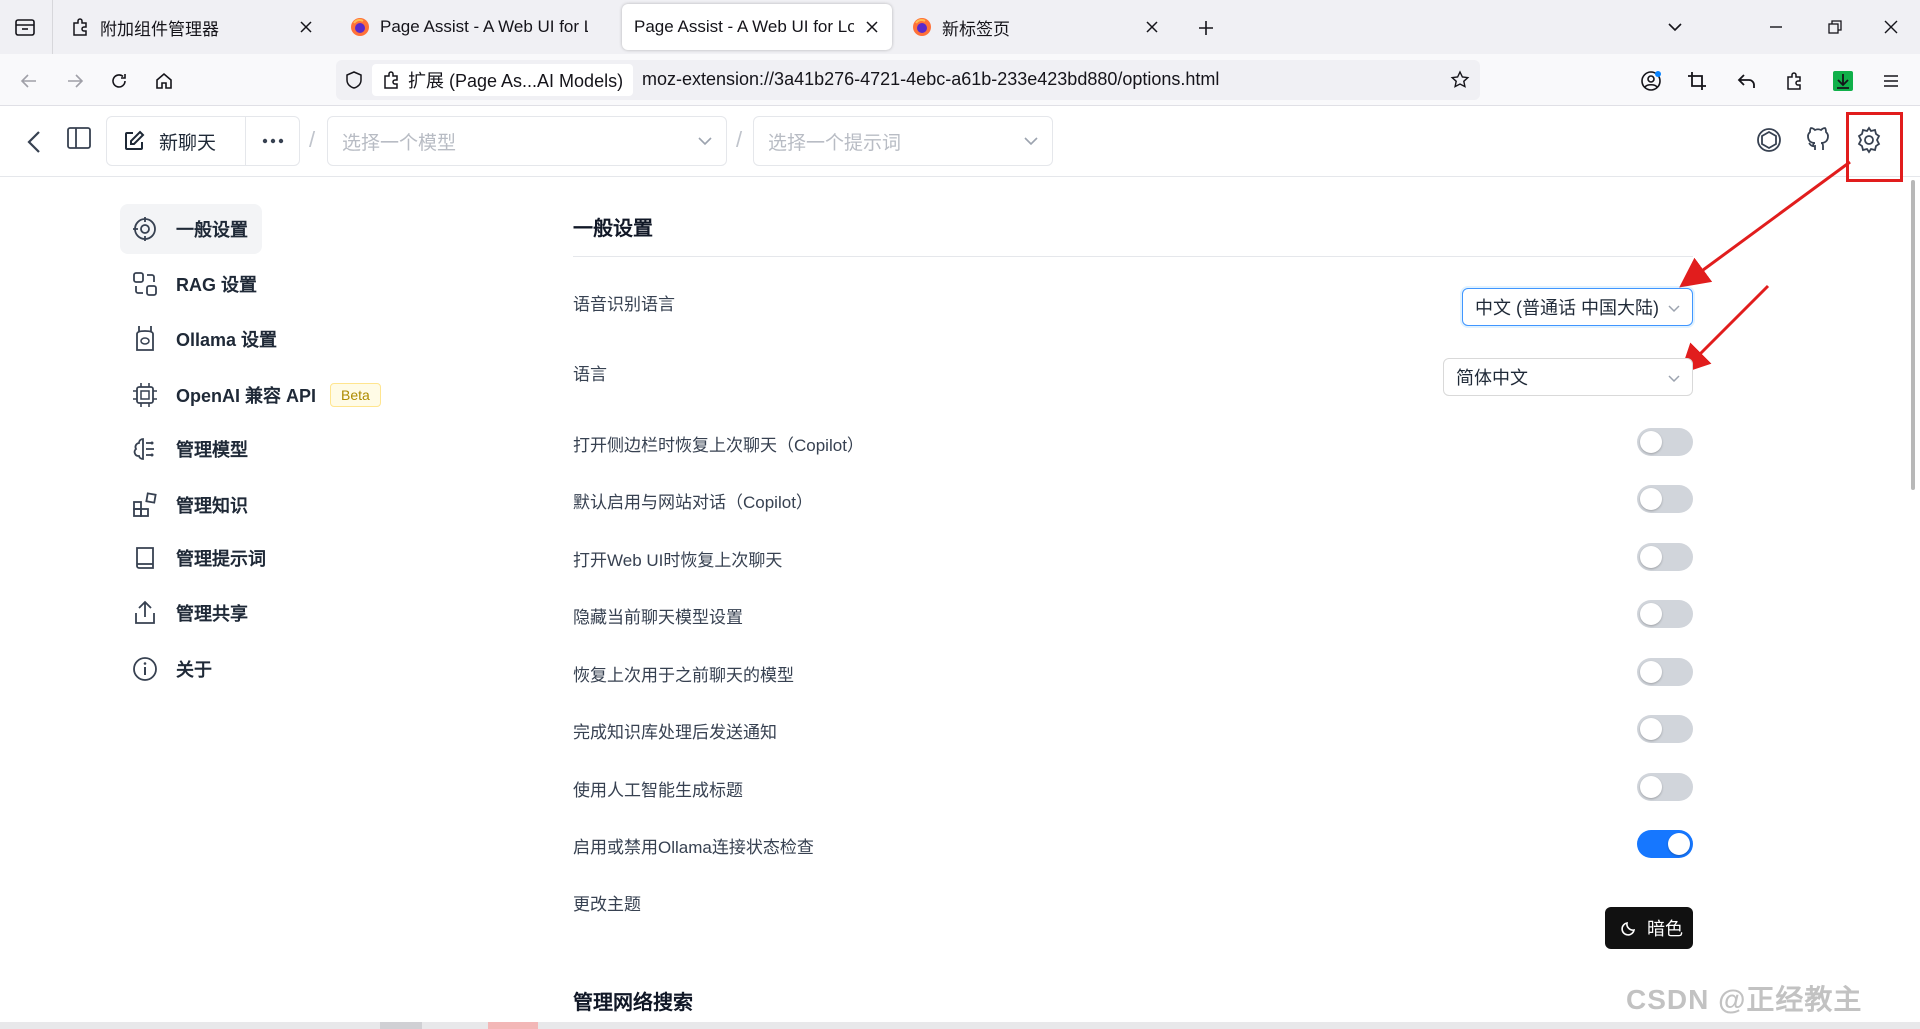 The height and width of the screenshot is (1029, 1920). Describe the element at coordinates (1036, 27) in the screenshot. I see `tab-new-tab: 新标签页` at that location.